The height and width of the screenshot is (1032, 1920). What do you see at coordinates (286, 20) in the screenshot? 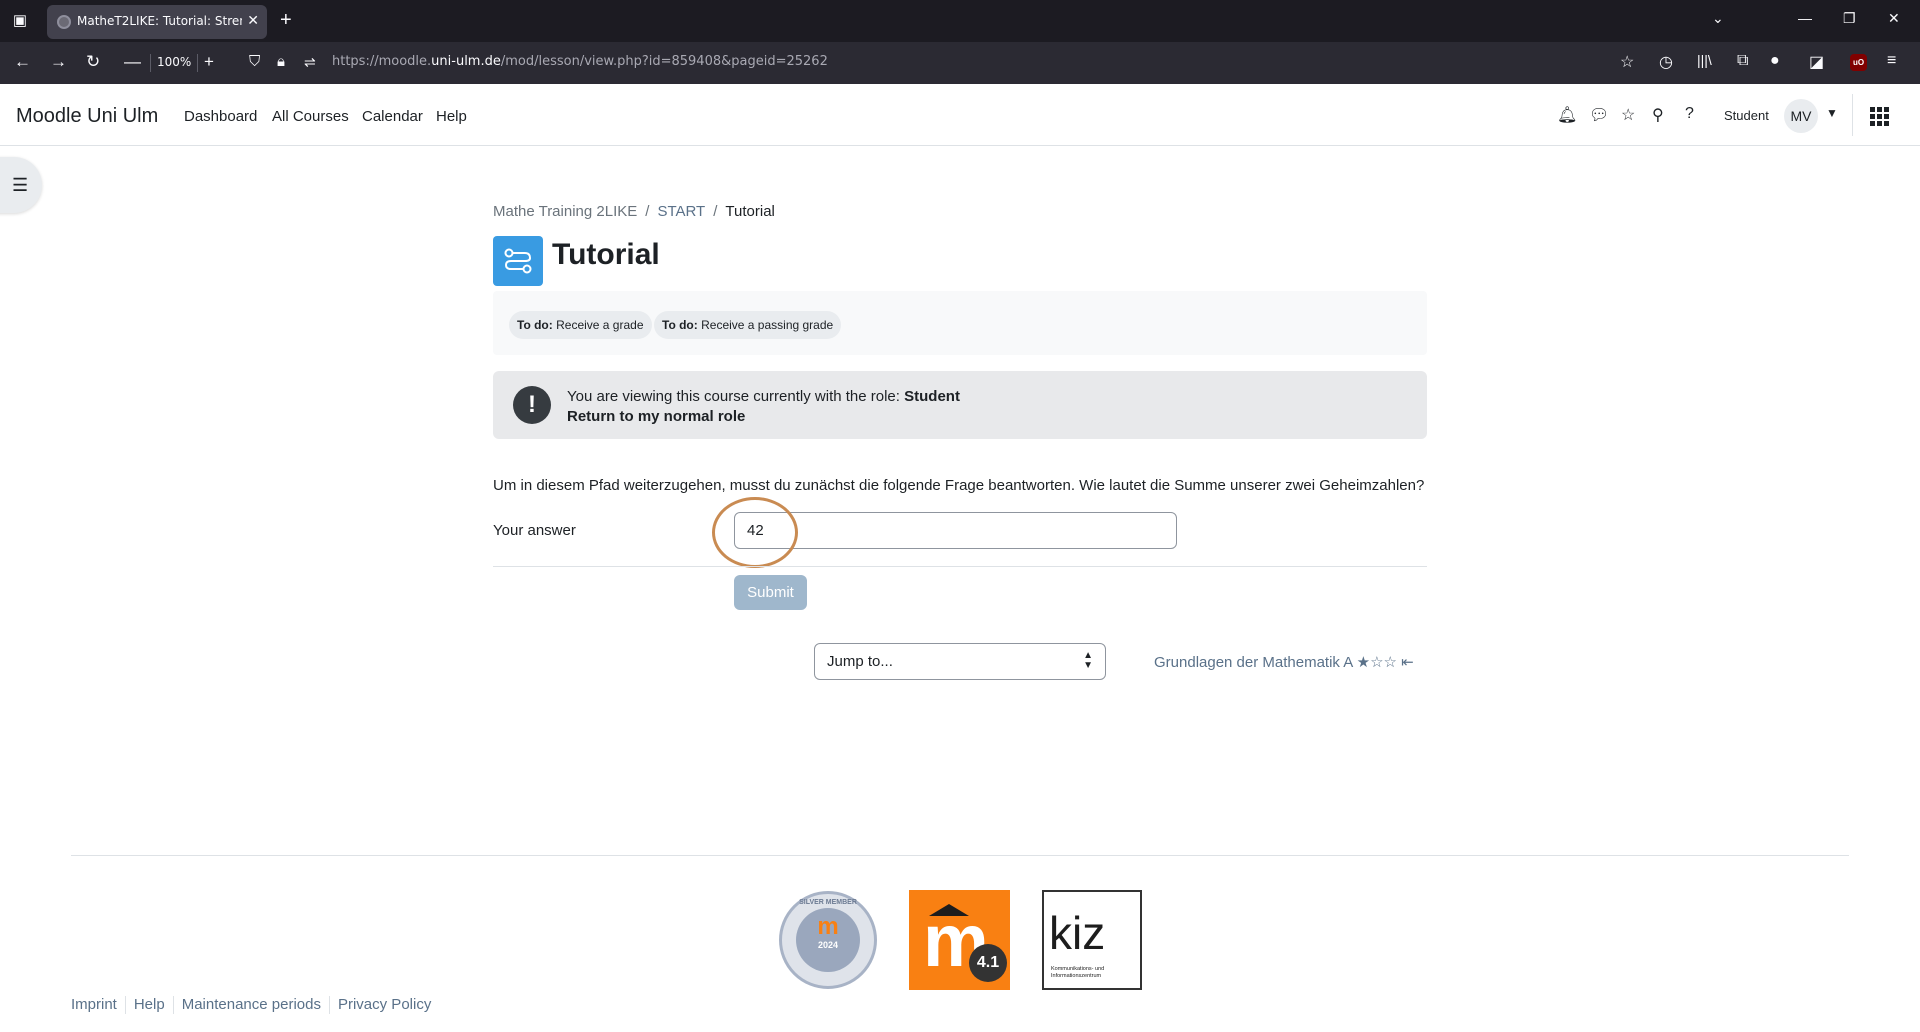
I see `new-tab-icon: +` at bounding box center [286, 20].